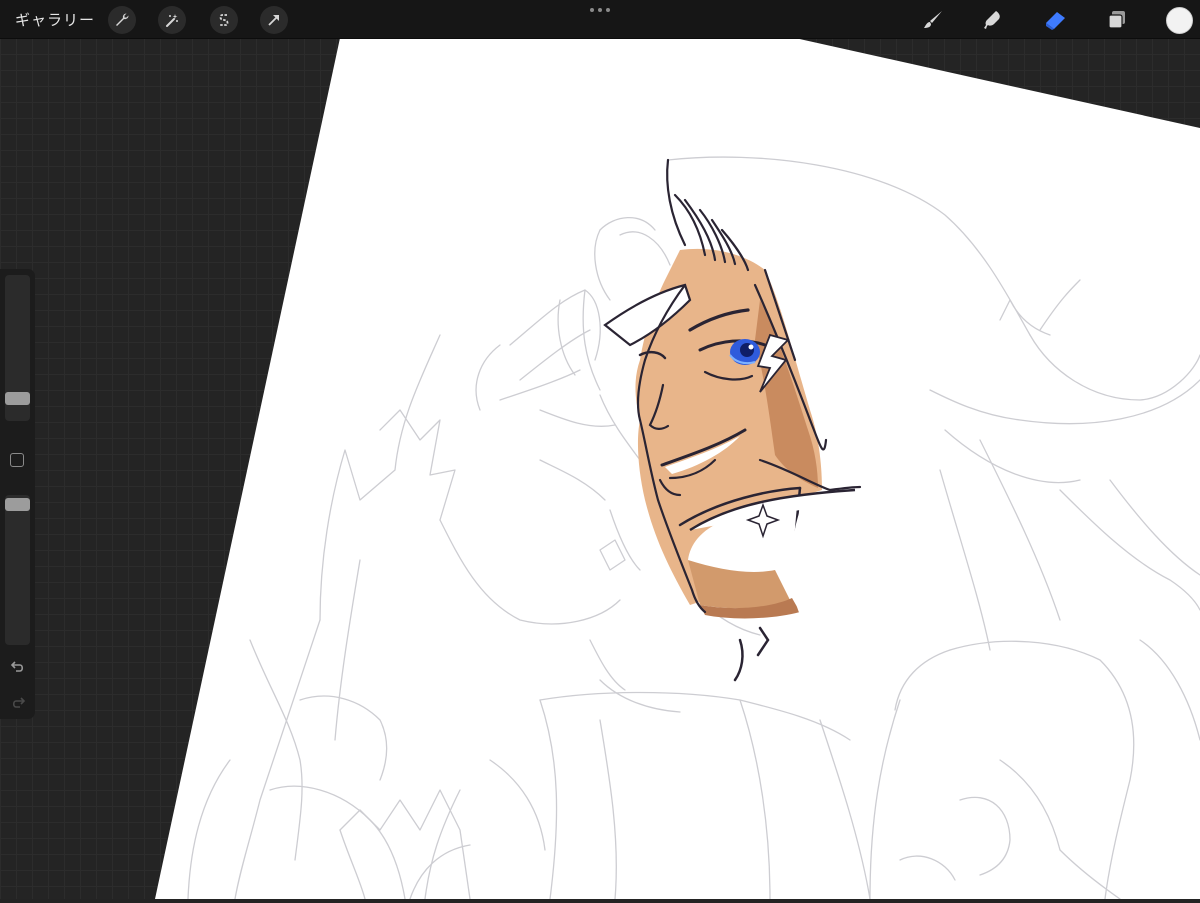 Image resolution: width=1200 pixels, height=903 pixels. What do you see at coordinates (17, 504) in the screenshot?
I see `opacity-handle` at bounding box center [17, 504].